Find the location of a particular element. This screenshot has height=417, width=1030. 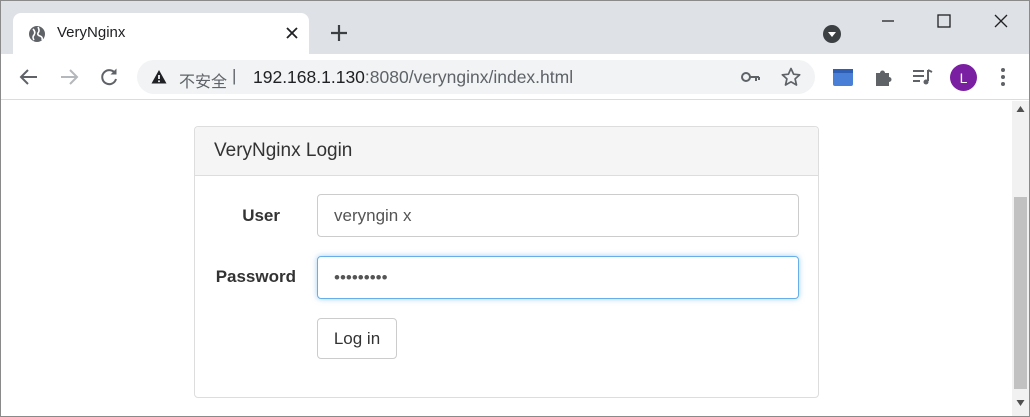

user-input is located at coordinates (558, 215).